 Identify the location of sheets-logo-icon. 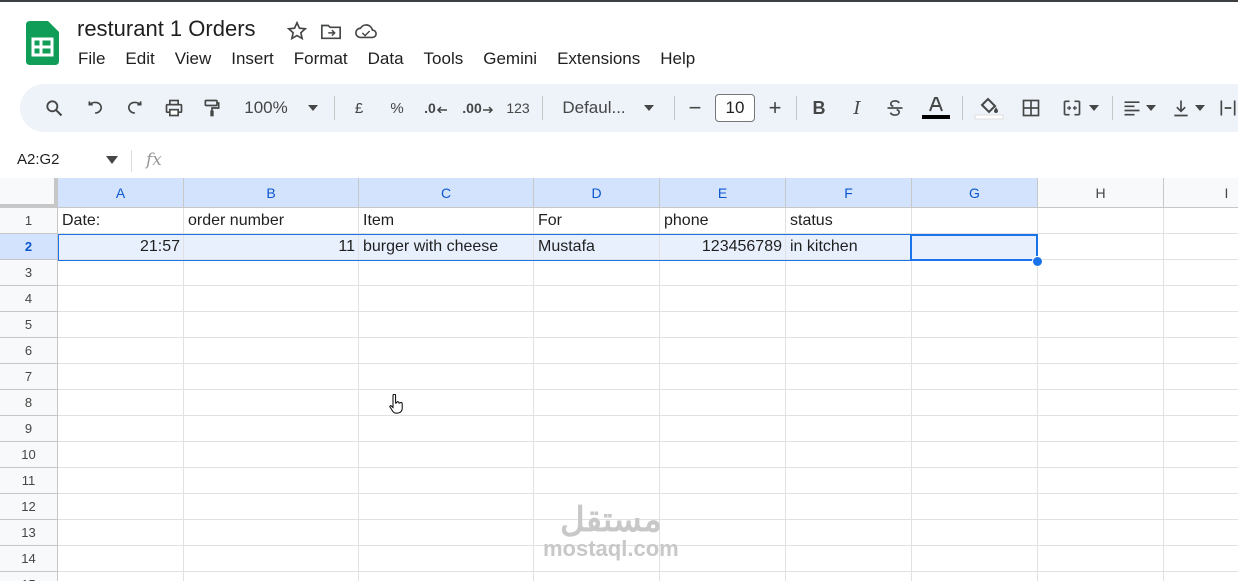
(42, 43).